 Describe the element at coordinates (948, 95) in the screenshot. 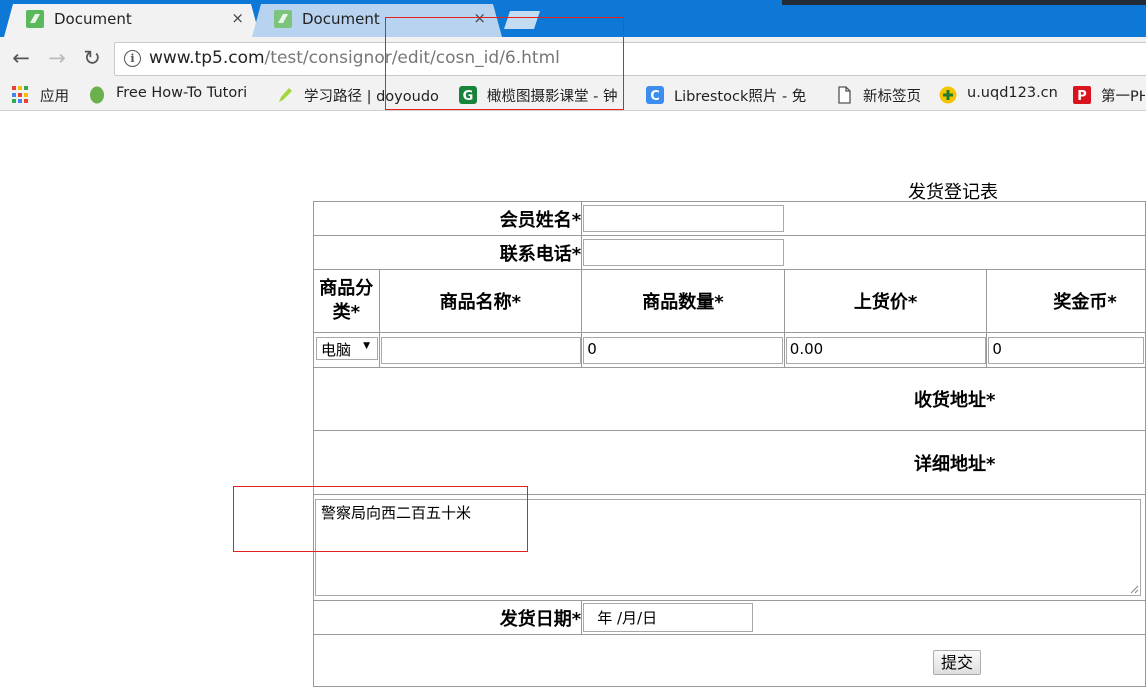

I see `plus-circle-icon` at that location.